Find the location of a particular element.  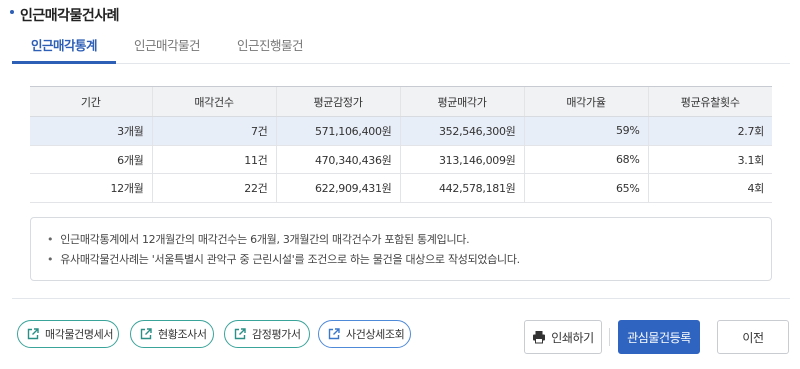

button-label: 매각물건명세서 is located at coordinates (79, 334).